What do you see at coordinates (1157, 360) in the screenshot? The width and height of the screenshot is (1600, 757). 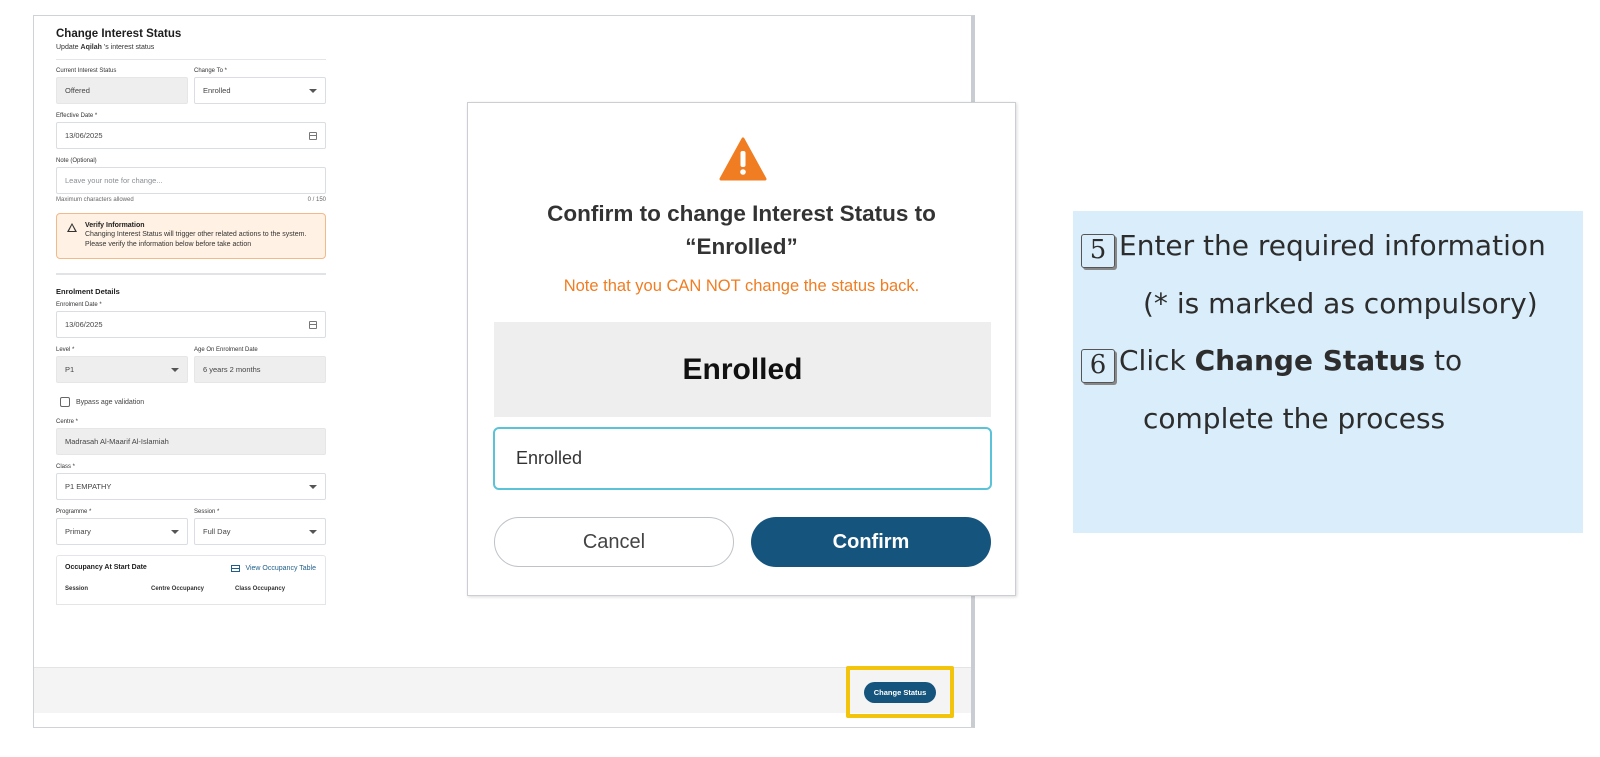 I see `step-6-pre: Click` at bounding box center [1157, 360].